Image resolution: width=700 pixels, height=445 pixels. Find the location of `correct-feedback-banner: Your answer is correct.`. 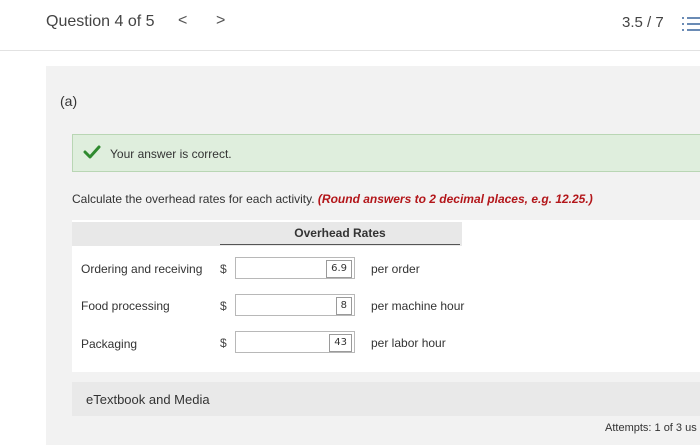

correct-feedback-banner: Your answer is correct. is located at coordinates (386, 153).